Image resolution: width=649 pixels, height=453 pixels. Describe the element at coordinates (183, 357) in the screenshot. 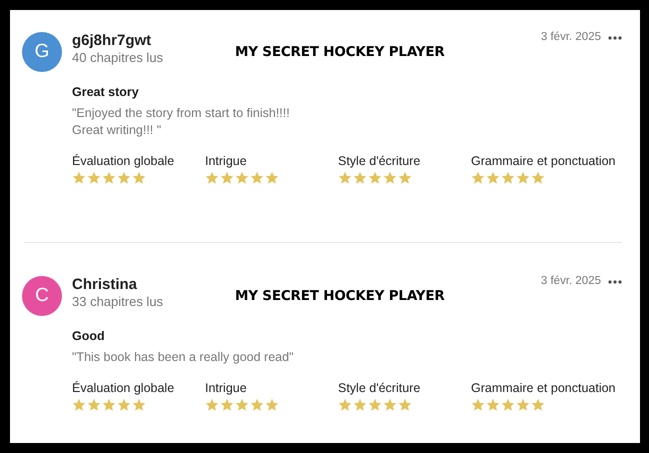

I see `review-text: "This book has been a really good read"` at that location.